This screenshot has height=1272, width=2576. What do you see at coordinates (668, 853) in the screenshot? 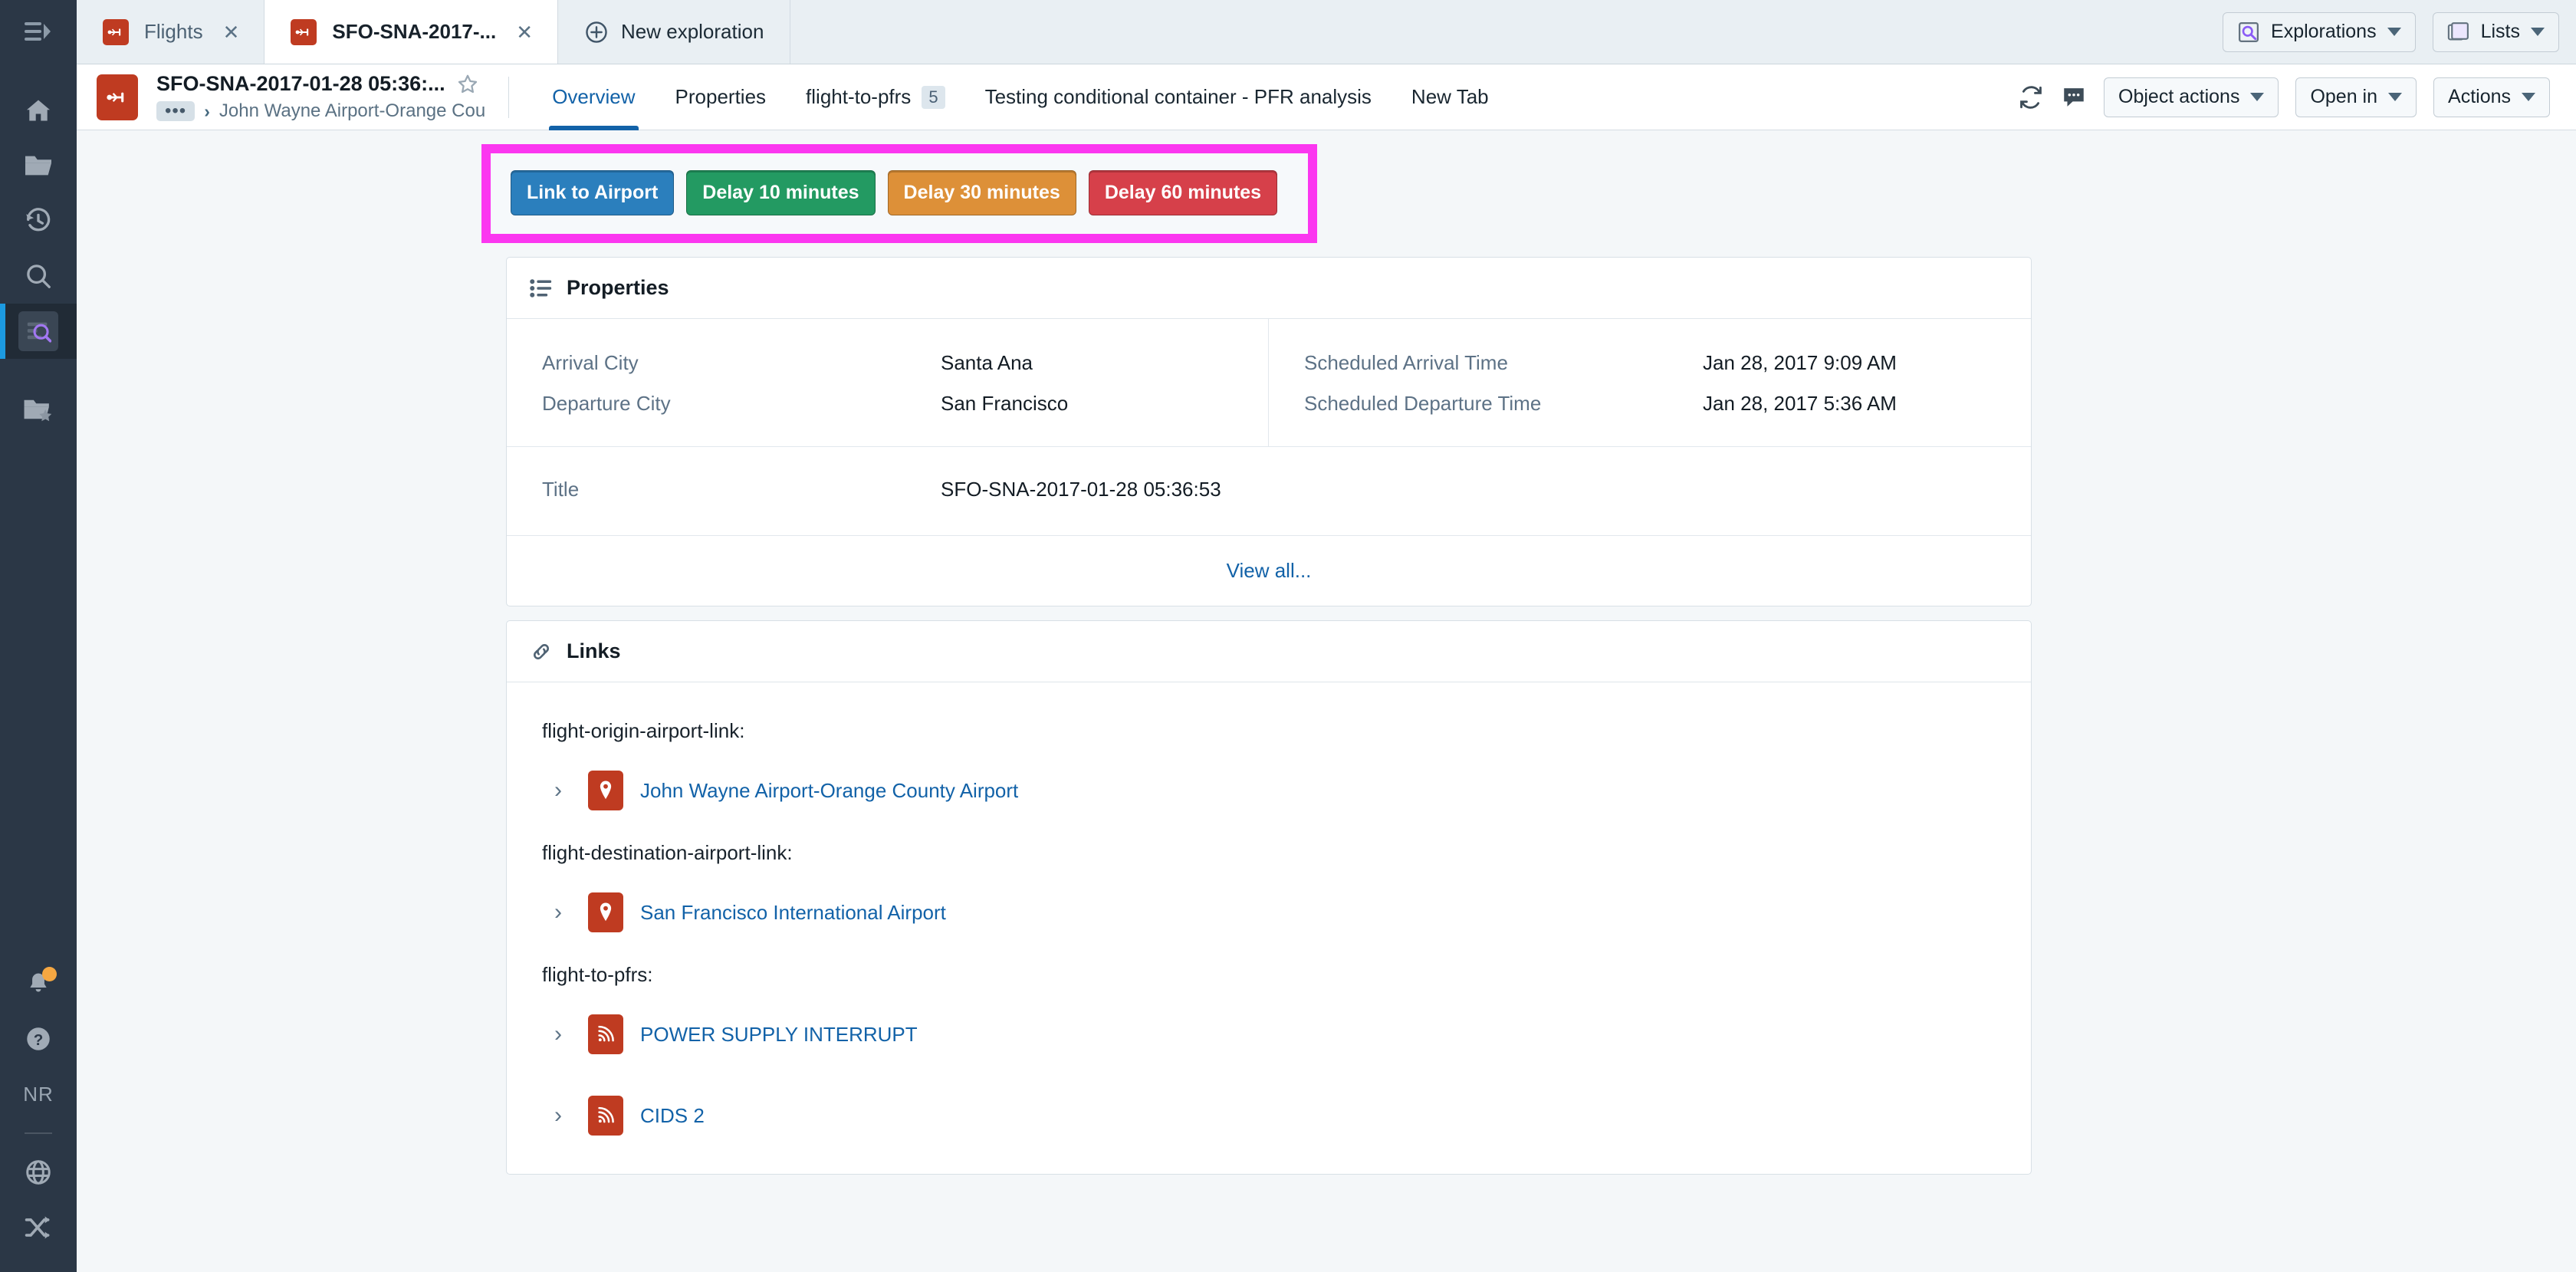
I see `link-group-label: flight-destination-airport-link:` at bounding box center [668, 853].